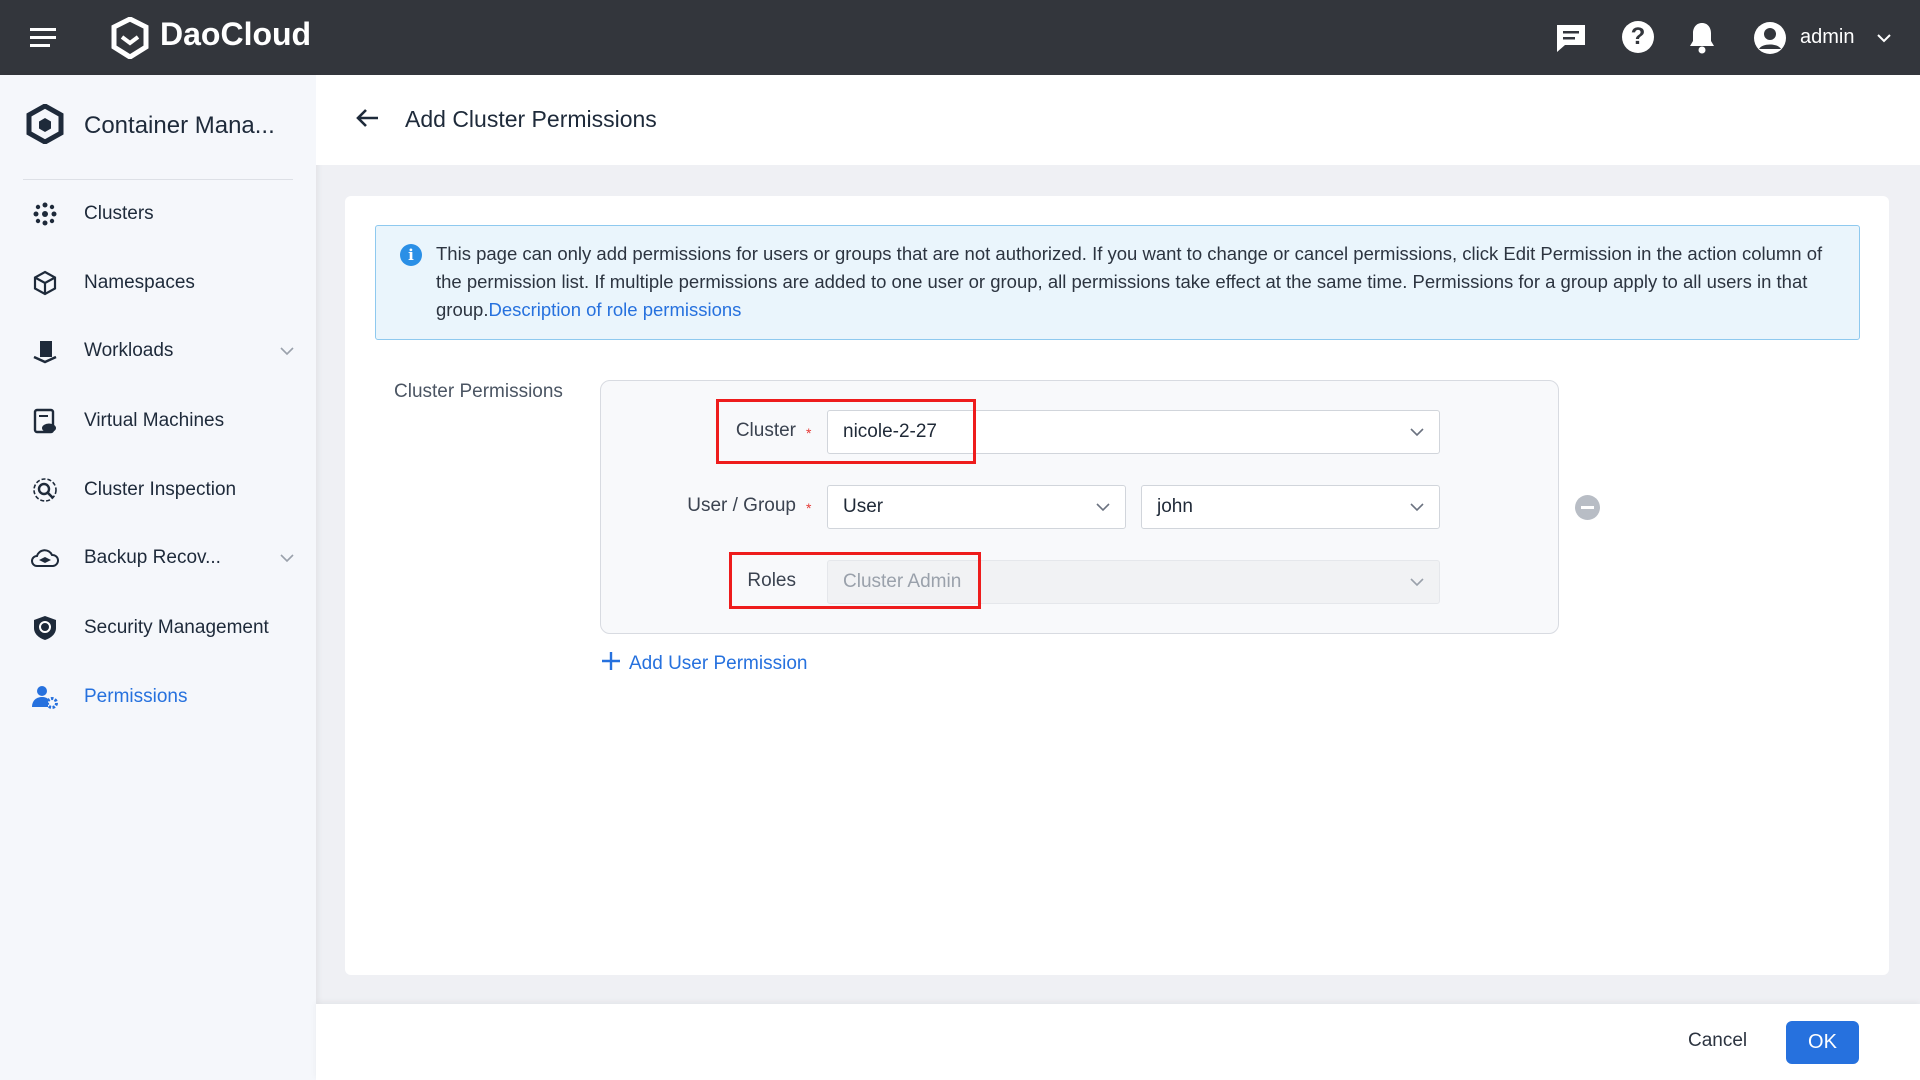  Describe the element at coordinates (45, 697) in the screenshot. I see `user-permission-icon` at that location.